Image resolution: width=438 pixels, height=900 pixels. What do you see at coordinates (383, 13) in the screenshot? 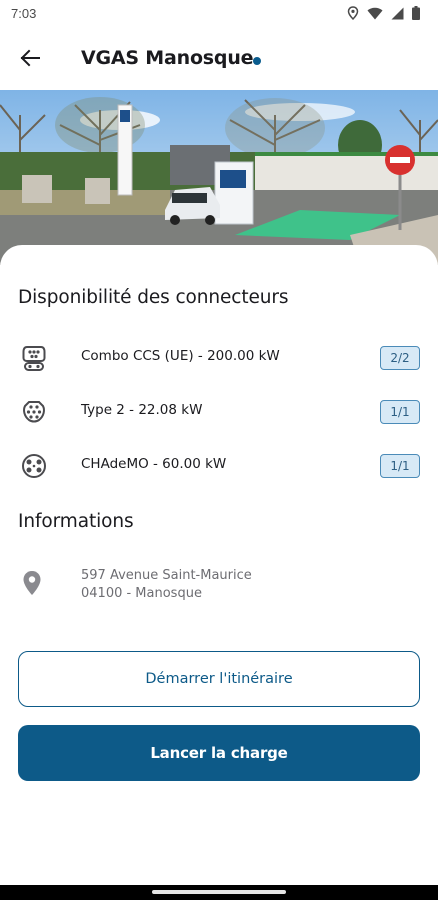
I see `status-icons` at bounding box center [383, 13].